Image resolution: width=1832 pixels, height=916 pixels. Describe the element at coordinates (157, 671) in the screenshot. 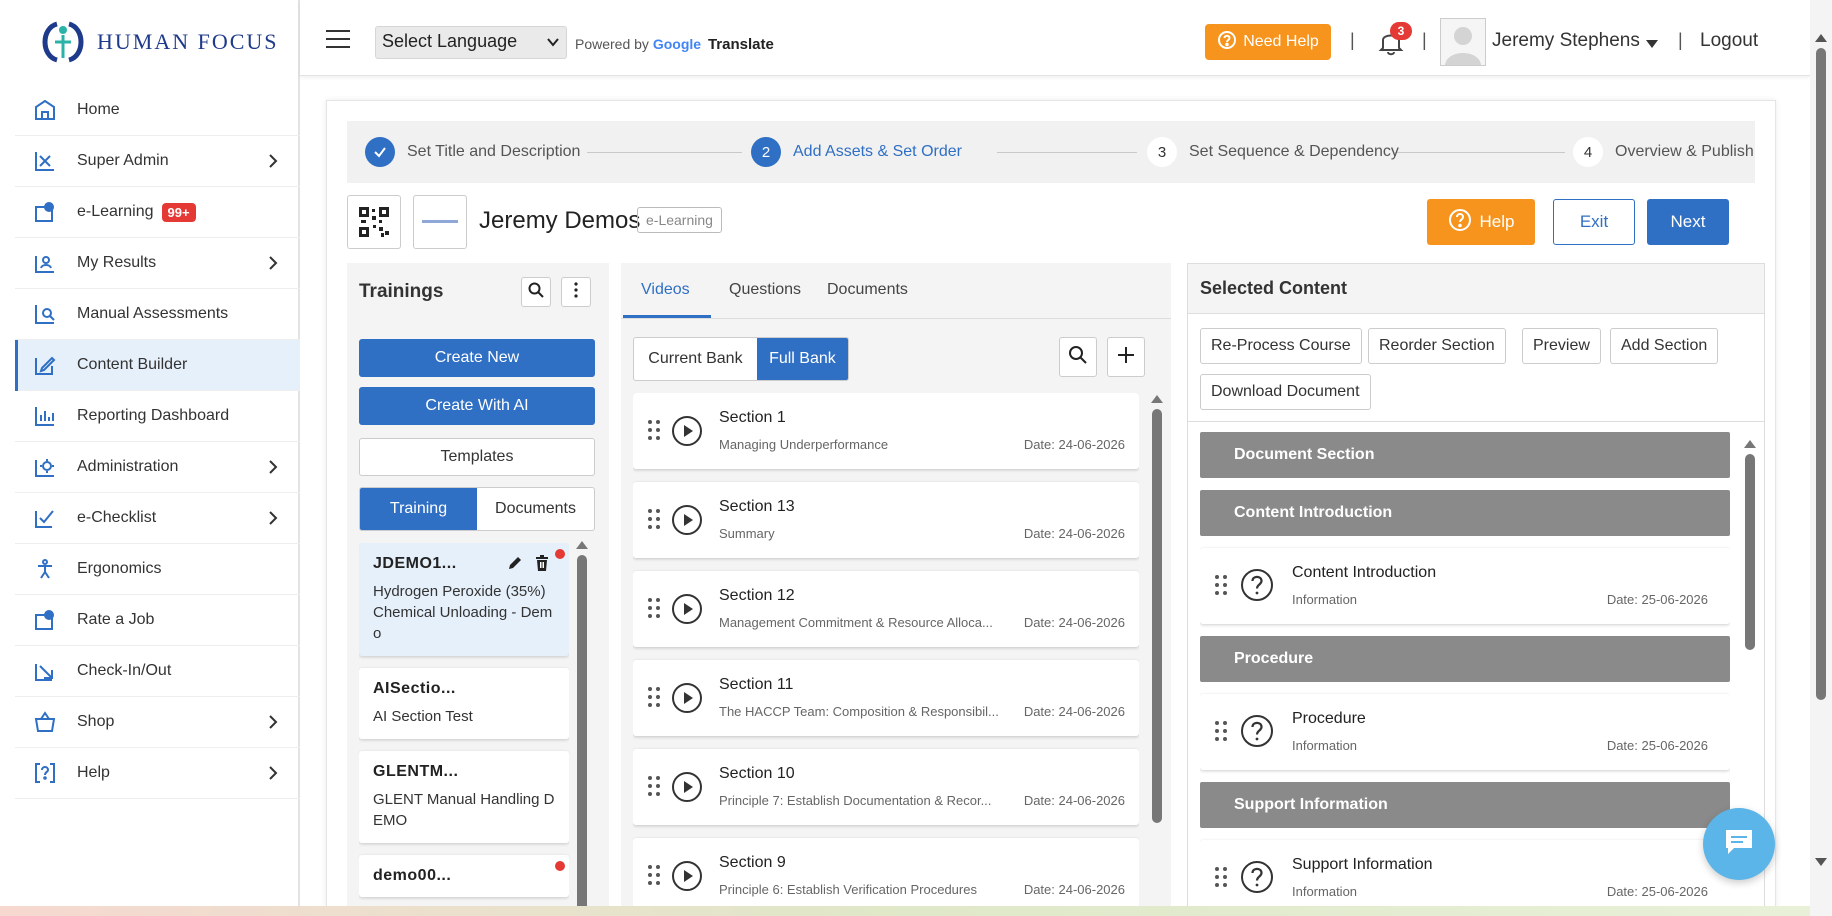

I see `sidebar-item-check-in-out: Check-In/Out` at that location.